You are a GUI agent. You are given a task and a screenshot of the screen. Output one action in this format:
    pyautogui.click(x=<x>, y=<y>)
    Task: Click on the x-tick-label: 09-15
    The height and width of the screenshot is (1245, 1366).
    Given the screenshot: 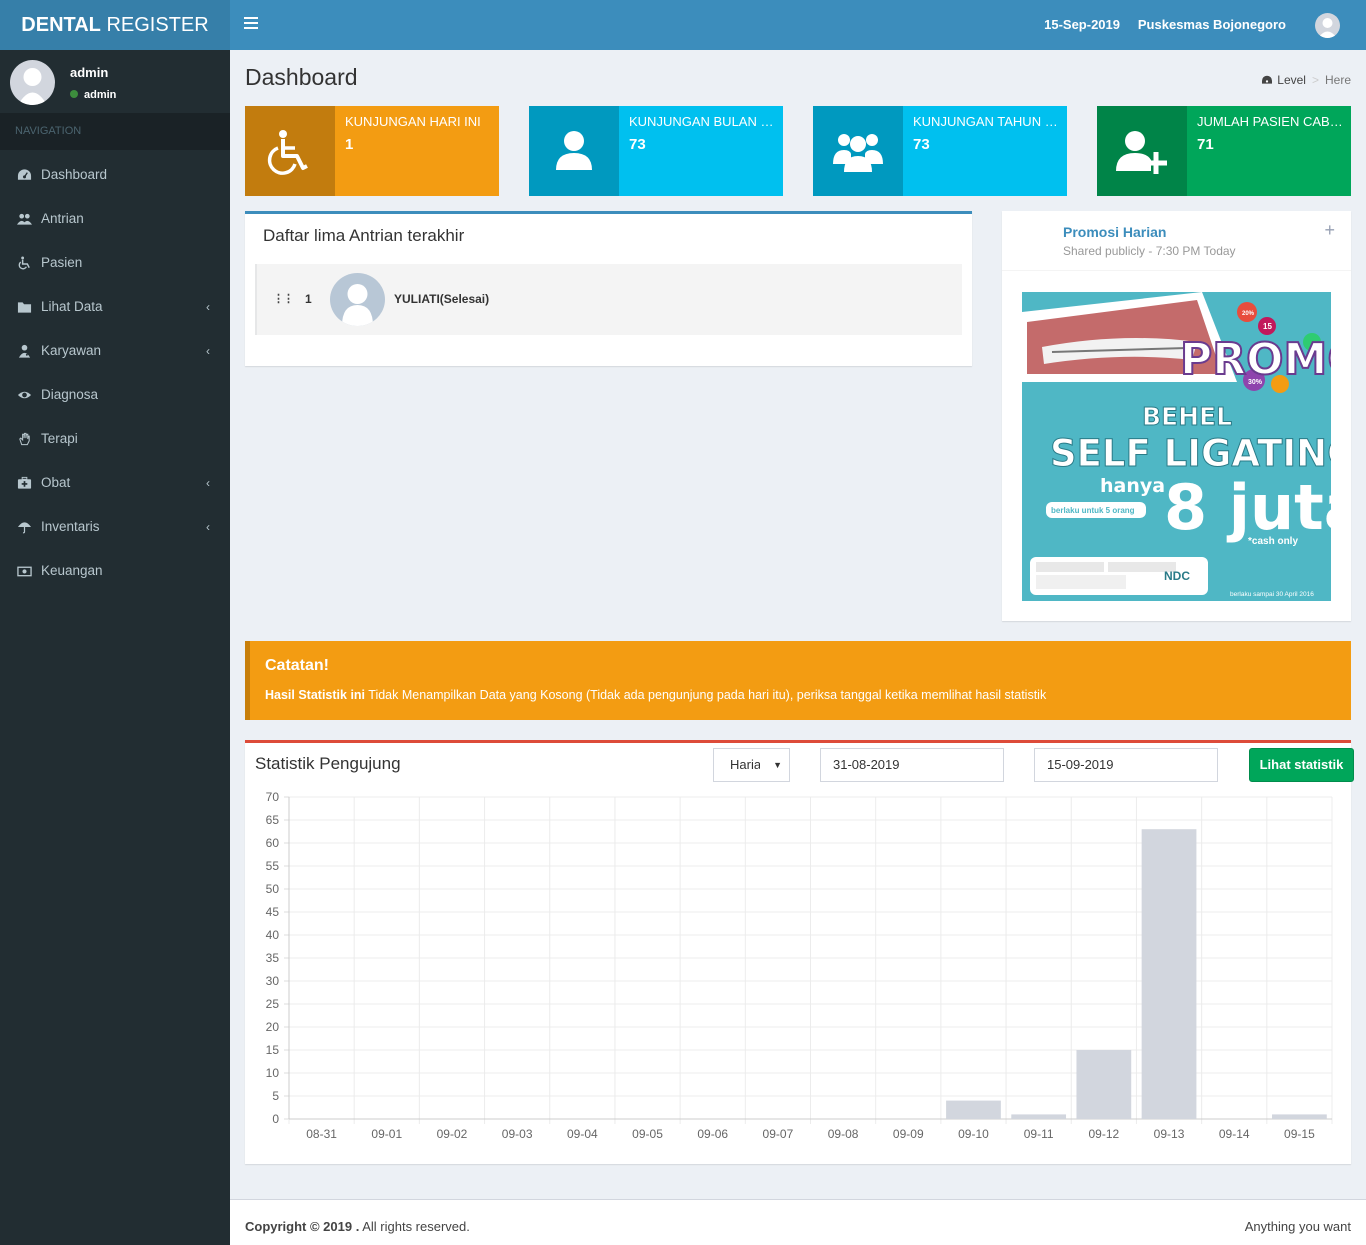 What is the action you would take?
    pyautogui.click(x=1299, y=1134)
    